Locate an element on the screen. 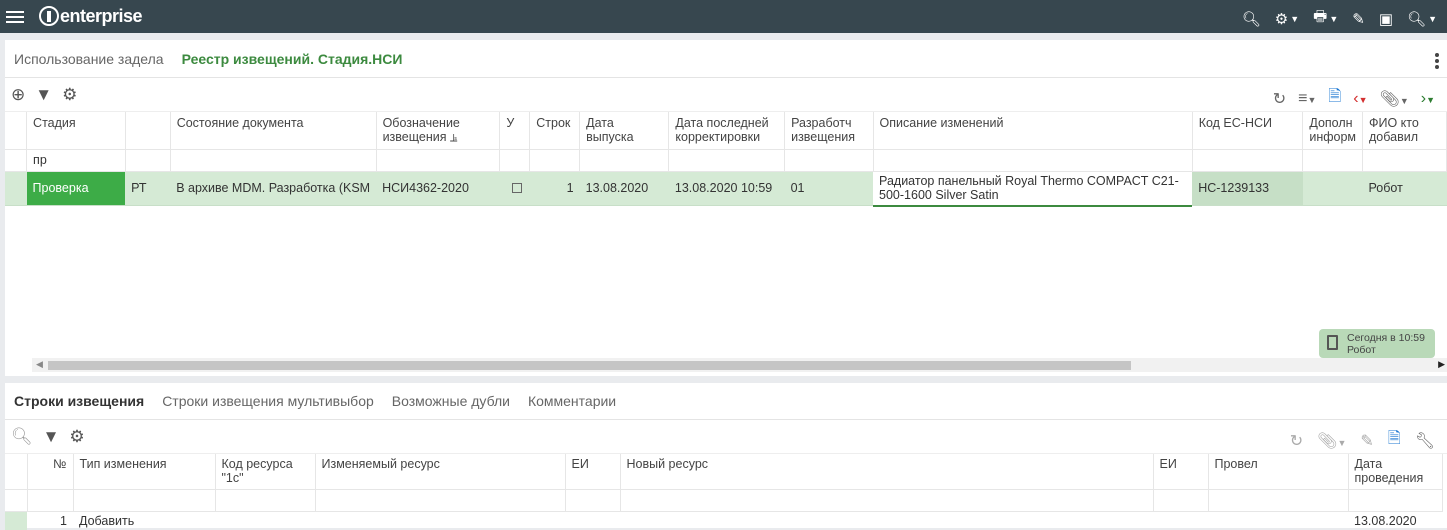 The height and width of the screenshot is (530, 1447). search-menu-icon: 🔍︎ ▼ is located at coordinates (1422, 19).